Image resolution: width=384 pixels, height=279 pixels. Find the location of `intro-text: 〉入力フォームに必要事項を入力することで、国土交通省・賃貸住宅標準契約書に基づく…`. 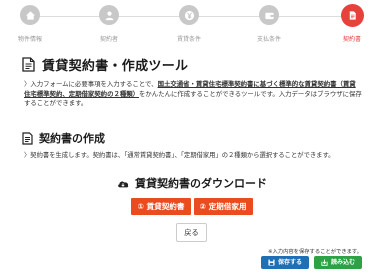

intro-text: 〉入力フォームに必要事項を入力することで、国土交通省・賃貸住宅標準契約書に基づく… is located at coordinates (193, 94).